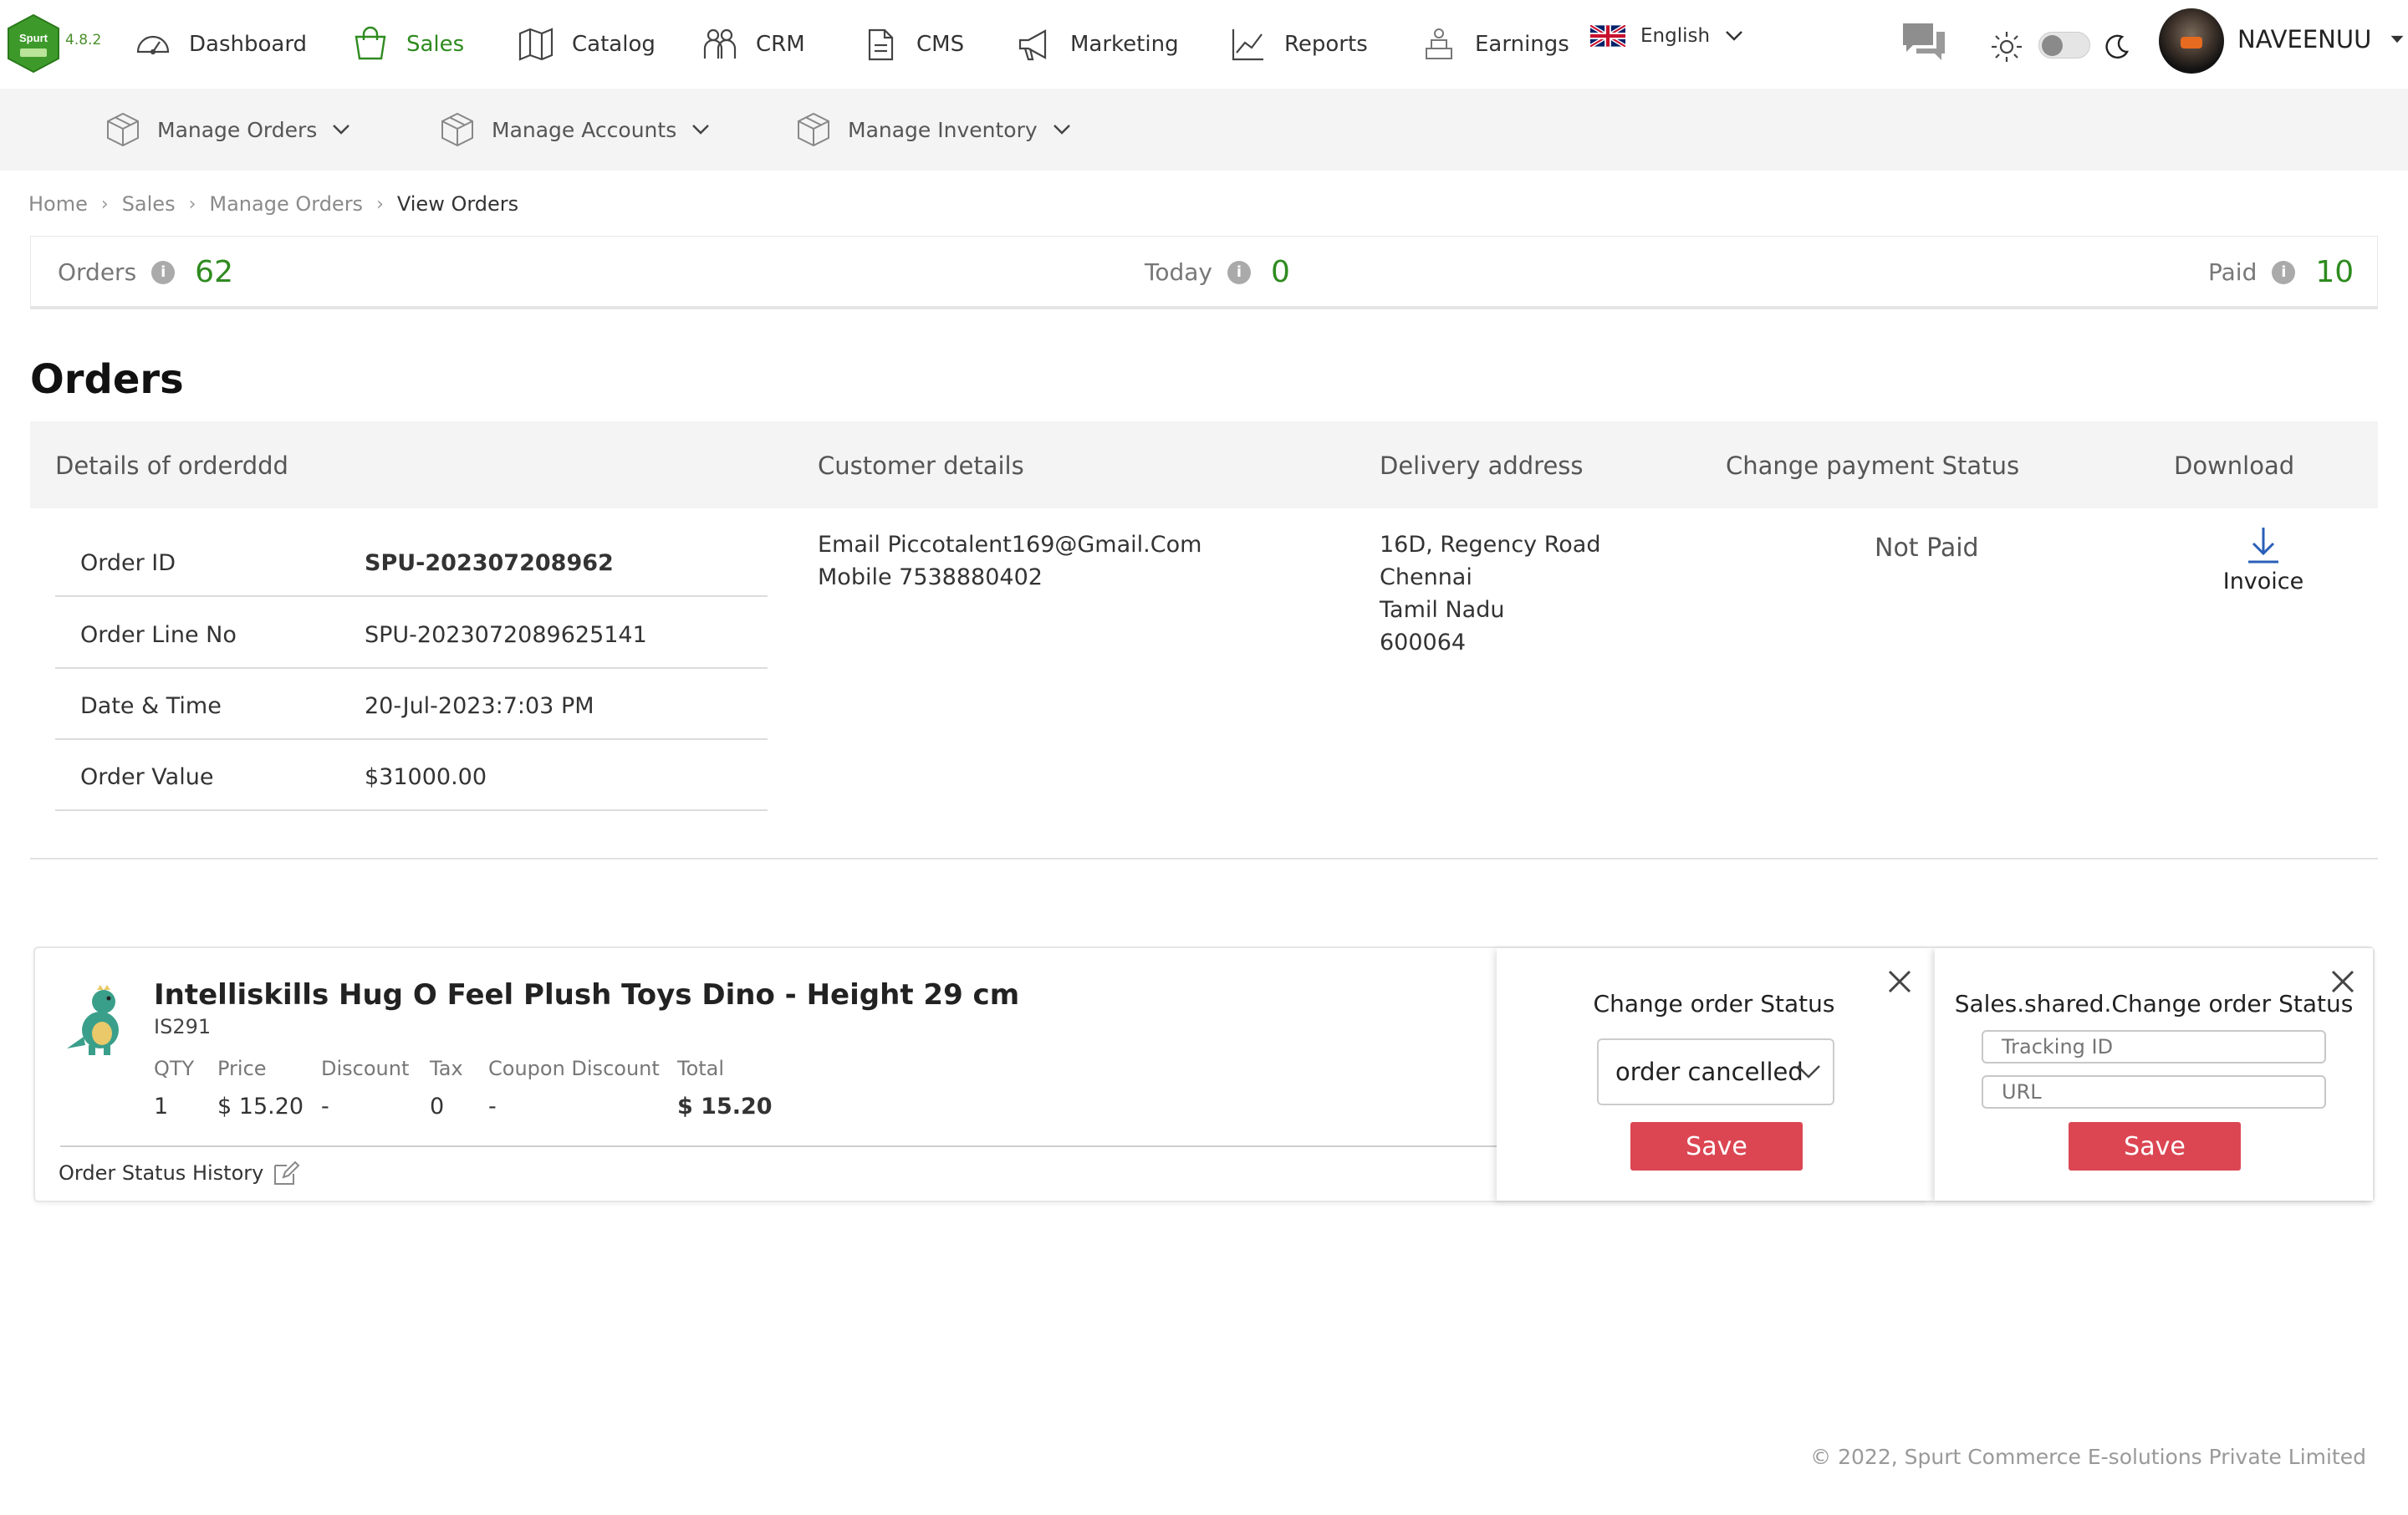 This screenshot has width=2408, height=1515. Describe the element at coordinates (149, 204) in the screenshot. I see `breadcrumb-sales: Sales` at that location.